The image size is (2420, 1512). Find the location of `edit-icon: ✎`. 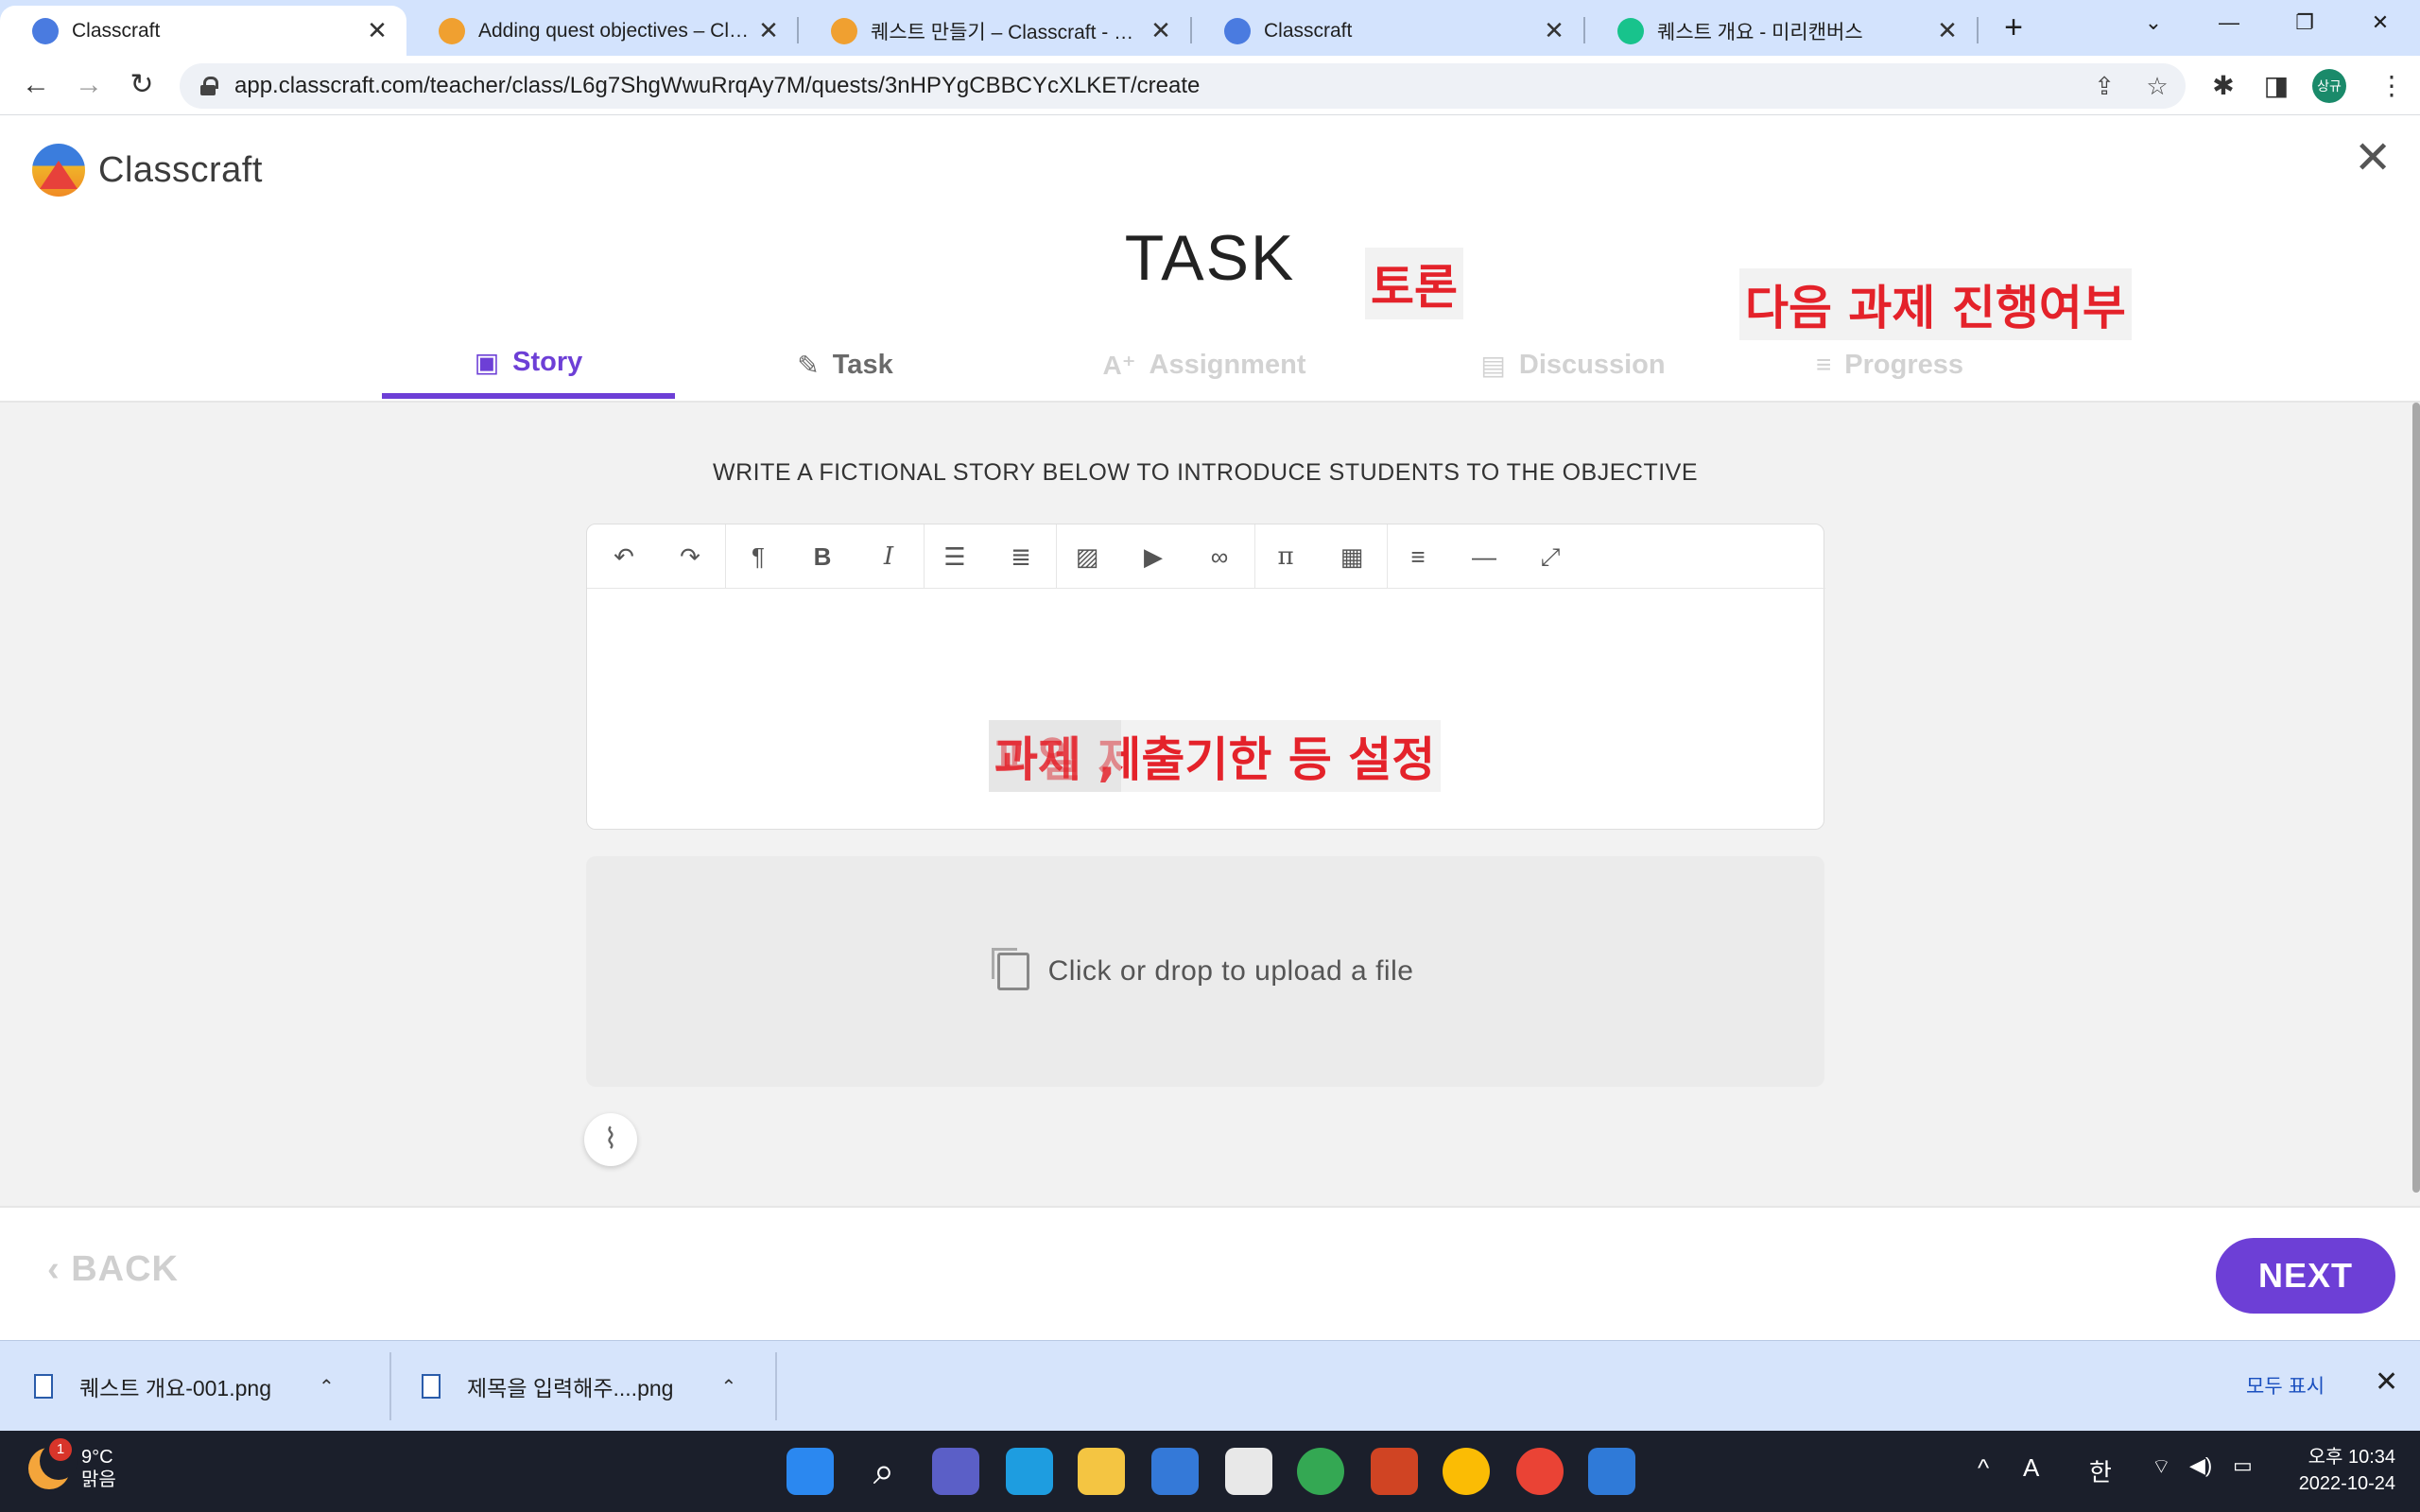

edit-icon: ✎ is located at coordinates (808, 365).